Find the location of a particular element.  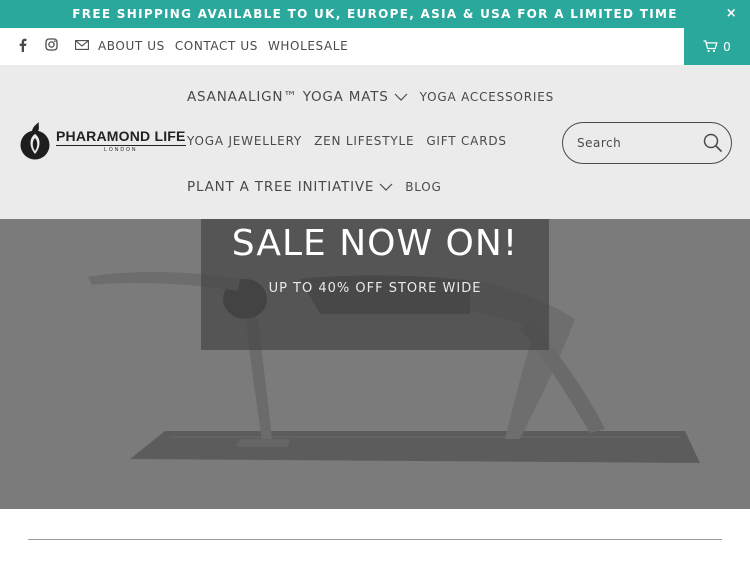

facebook-icon is located at coordinates (22, 45).